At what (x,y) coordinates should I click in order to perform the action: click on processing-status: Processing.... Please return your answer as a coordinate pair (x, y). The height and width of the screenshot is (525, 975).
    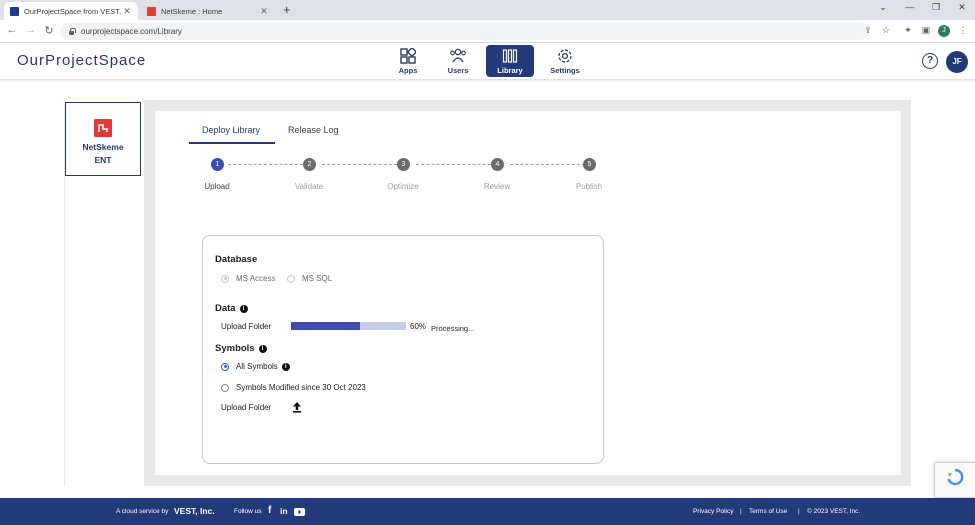
    Looking at the image, I should click on (453, 328).